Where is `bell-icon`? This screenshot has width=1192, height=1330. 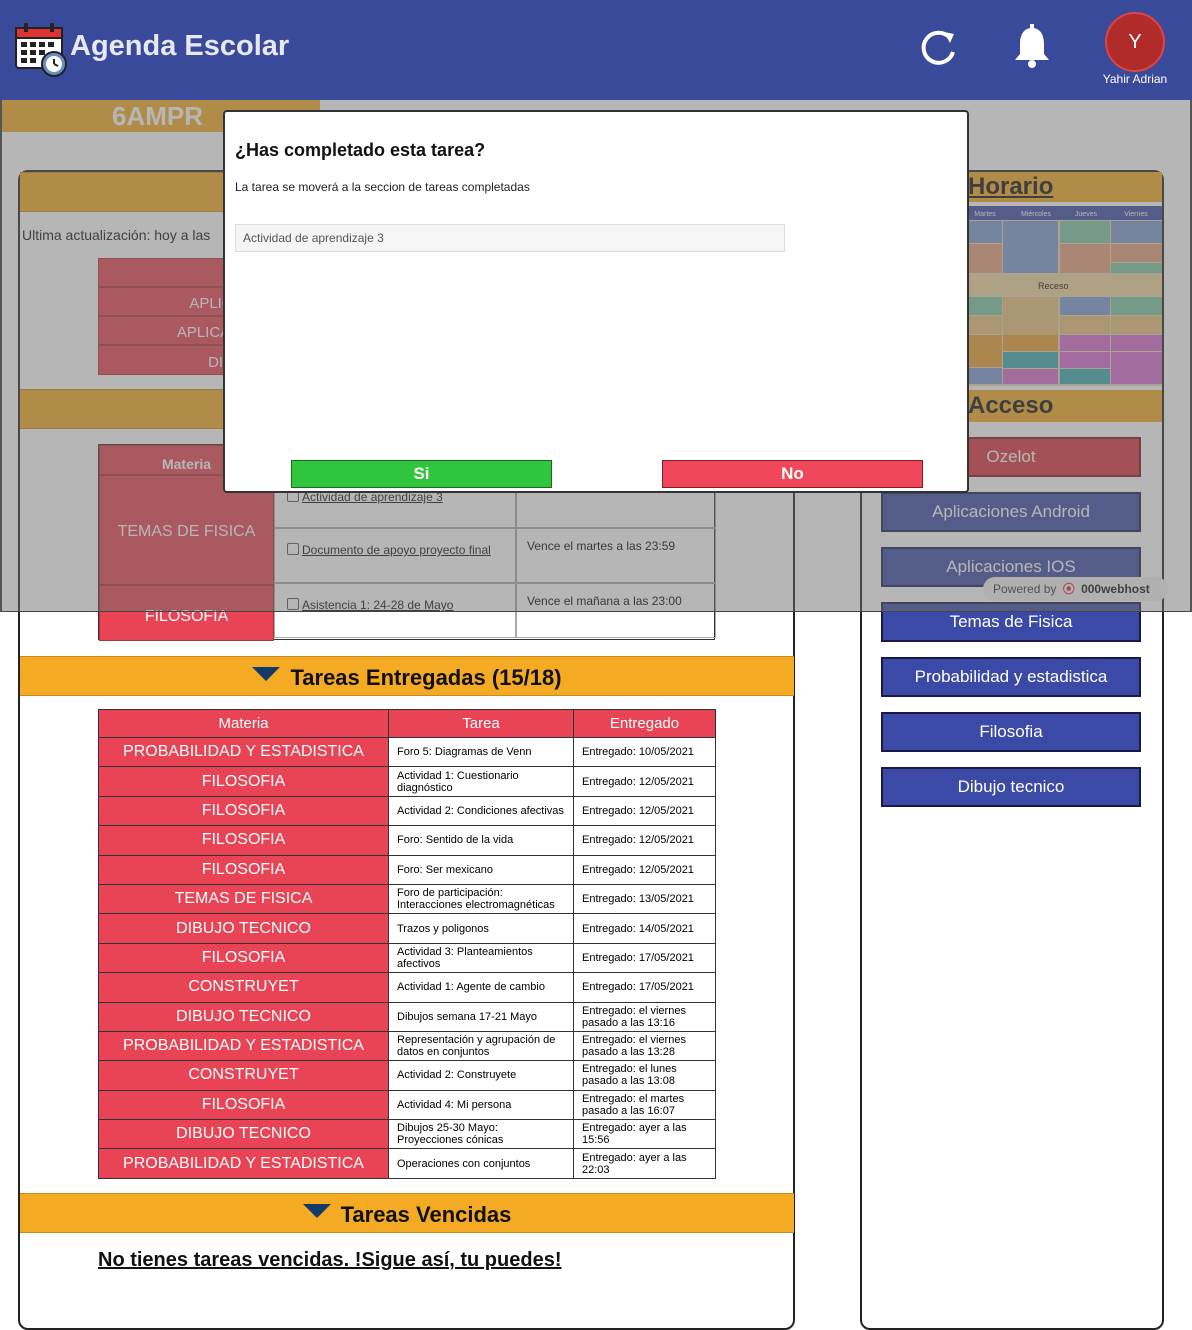
bell-icon is located at coordinates (1032, 47).